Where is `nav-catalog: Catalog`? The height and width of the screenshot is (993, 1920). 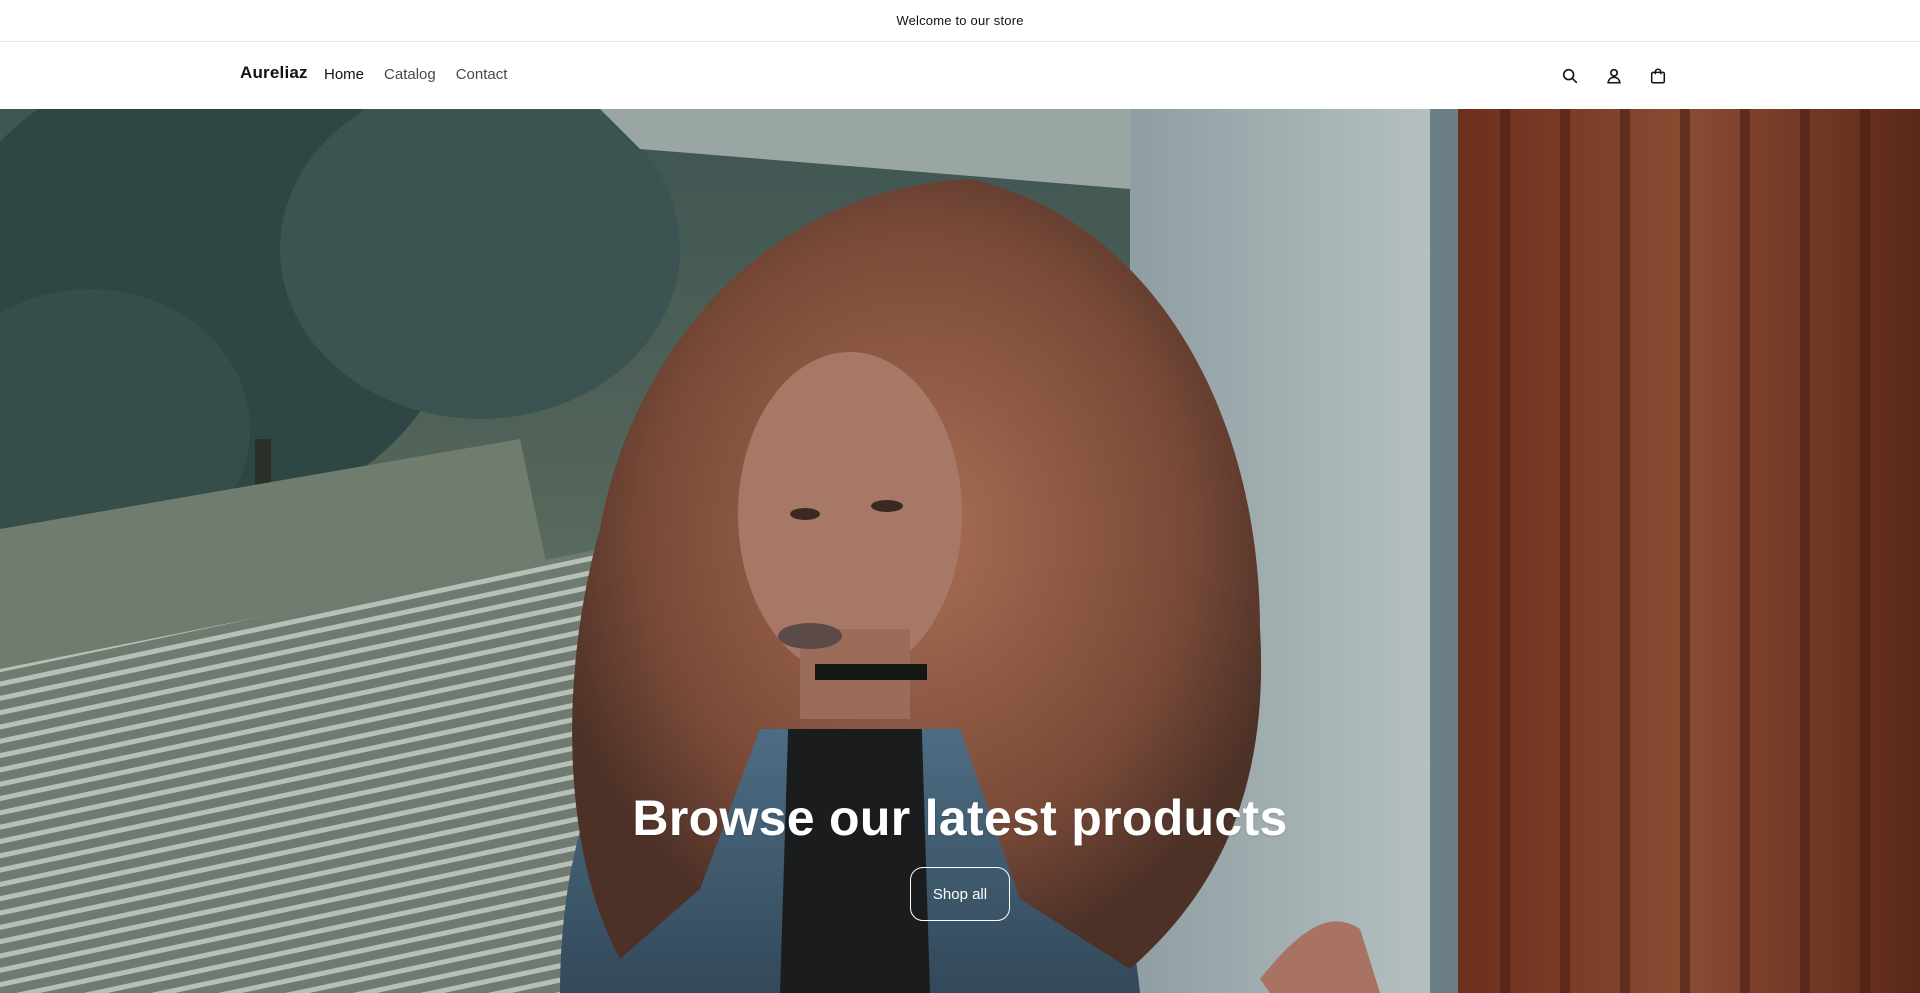
nav-catalog: Catalog is located at coordinates (410, 74).